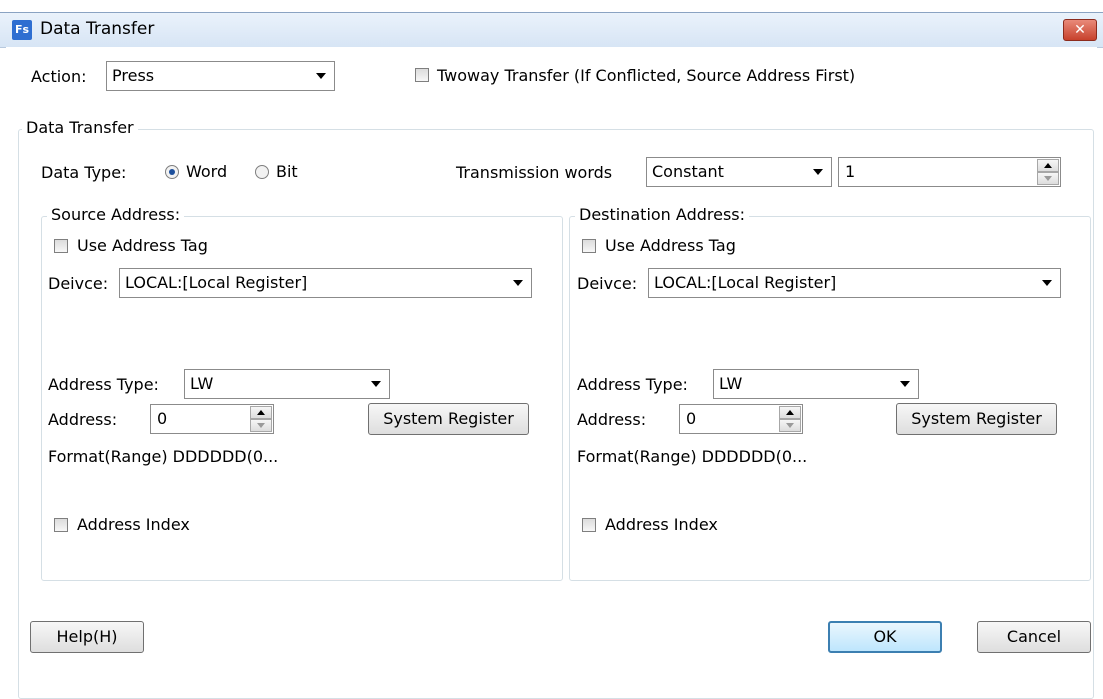 The width and height of the screenshot is (1103, 699). I want to click on transmission-mode-combo: Constant, so click(739, 172).